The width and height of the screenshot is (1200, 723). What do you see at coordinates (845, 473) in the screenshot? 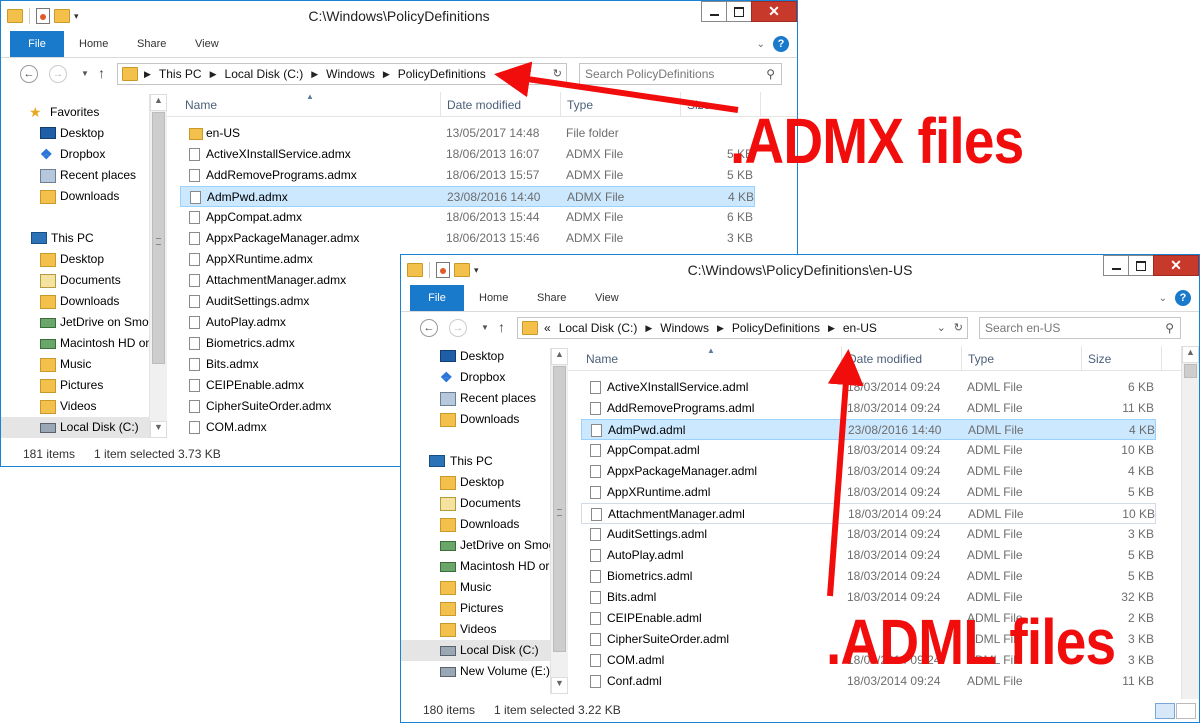
I see `adml-arrow` at bounding box center [845, 473].